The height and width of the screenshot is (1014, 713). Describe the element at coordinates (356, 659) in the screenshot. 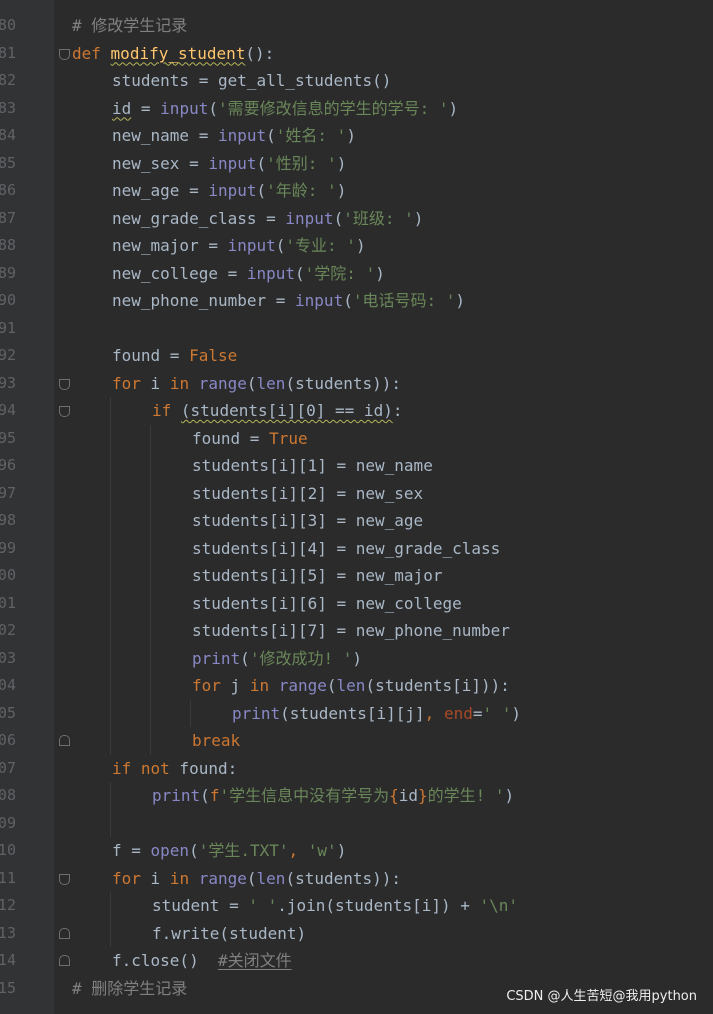

I see `code-line: 103 print('修改成功! ')` at that location.